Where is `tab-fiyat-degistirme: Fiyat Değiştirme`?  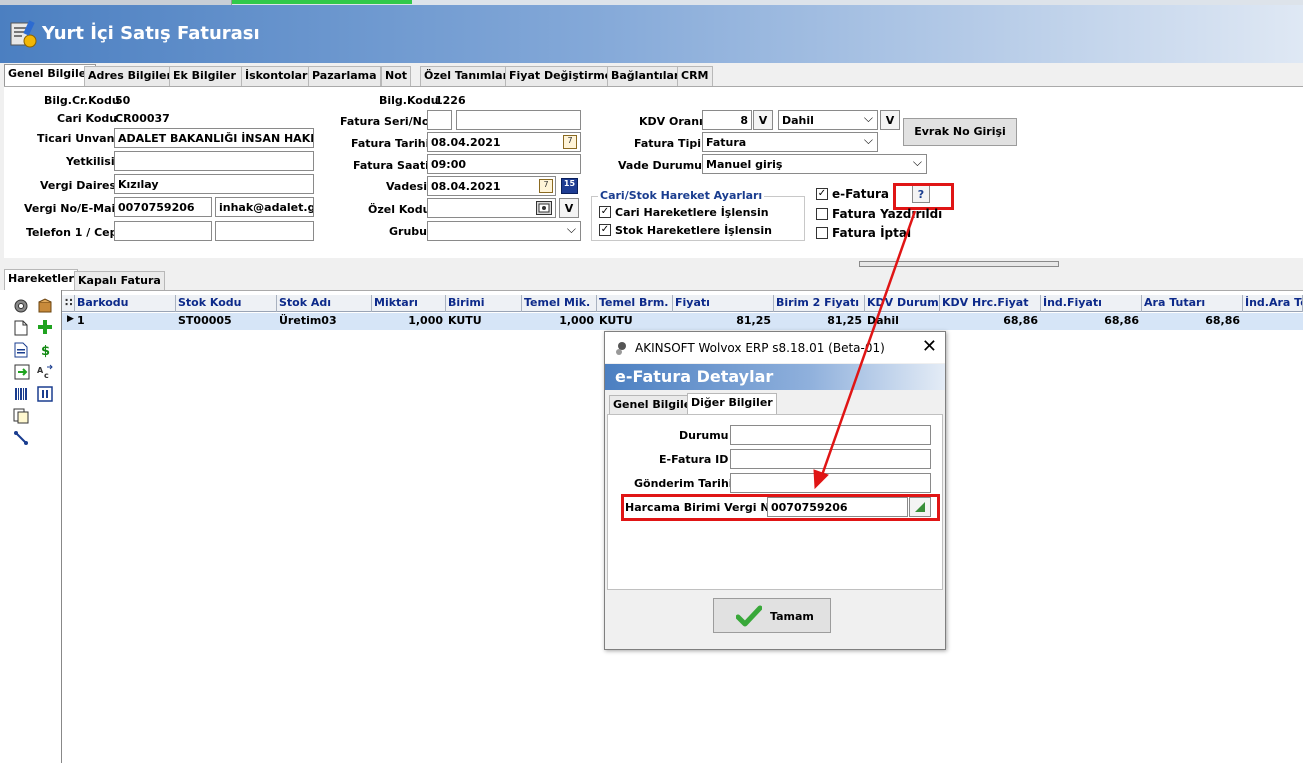
tab-fiyat-degistirme: Fiyat Değiştirme is located at coordinates (561, 76).